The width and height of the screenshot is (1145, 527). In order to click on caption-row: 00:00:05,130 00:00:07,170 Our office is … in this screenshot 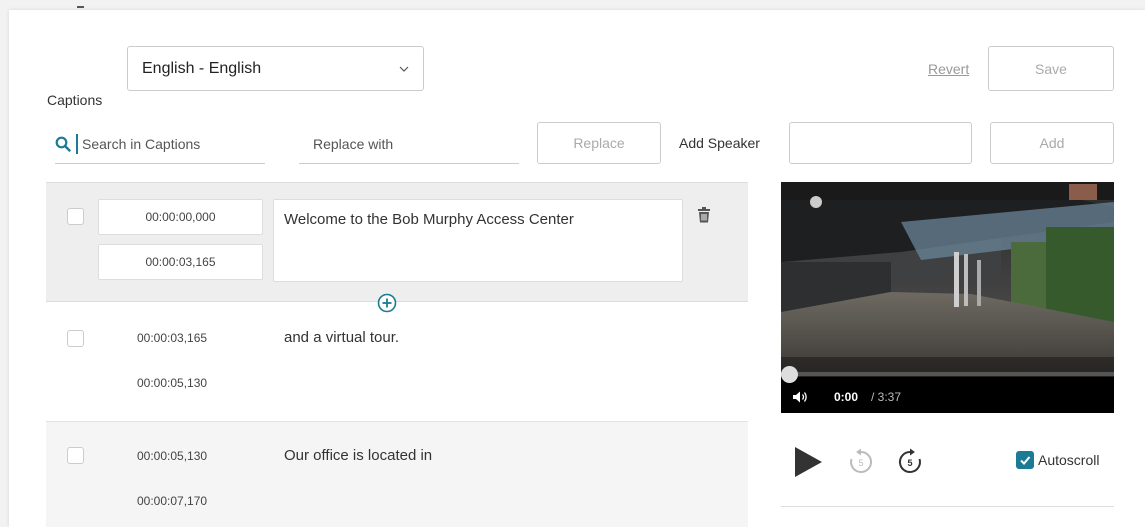, I will do `click(397, 474)`.